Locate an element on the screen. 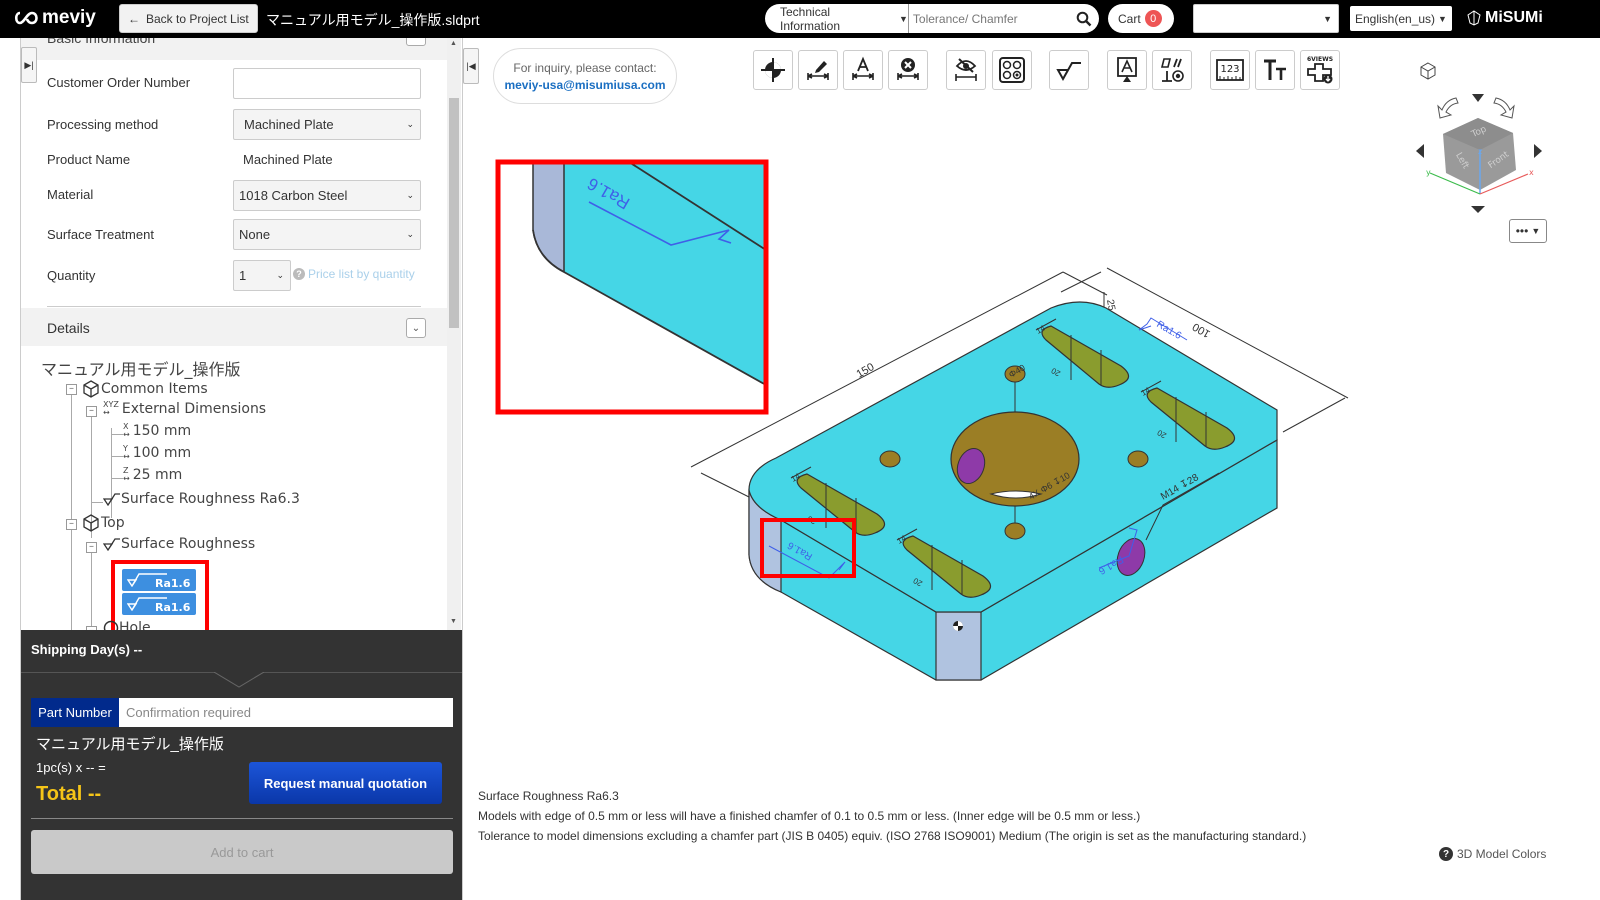 The width and height of the screenshot is (1600, 900). arrow-left-icon: ← is located at coordinates (134, 18).